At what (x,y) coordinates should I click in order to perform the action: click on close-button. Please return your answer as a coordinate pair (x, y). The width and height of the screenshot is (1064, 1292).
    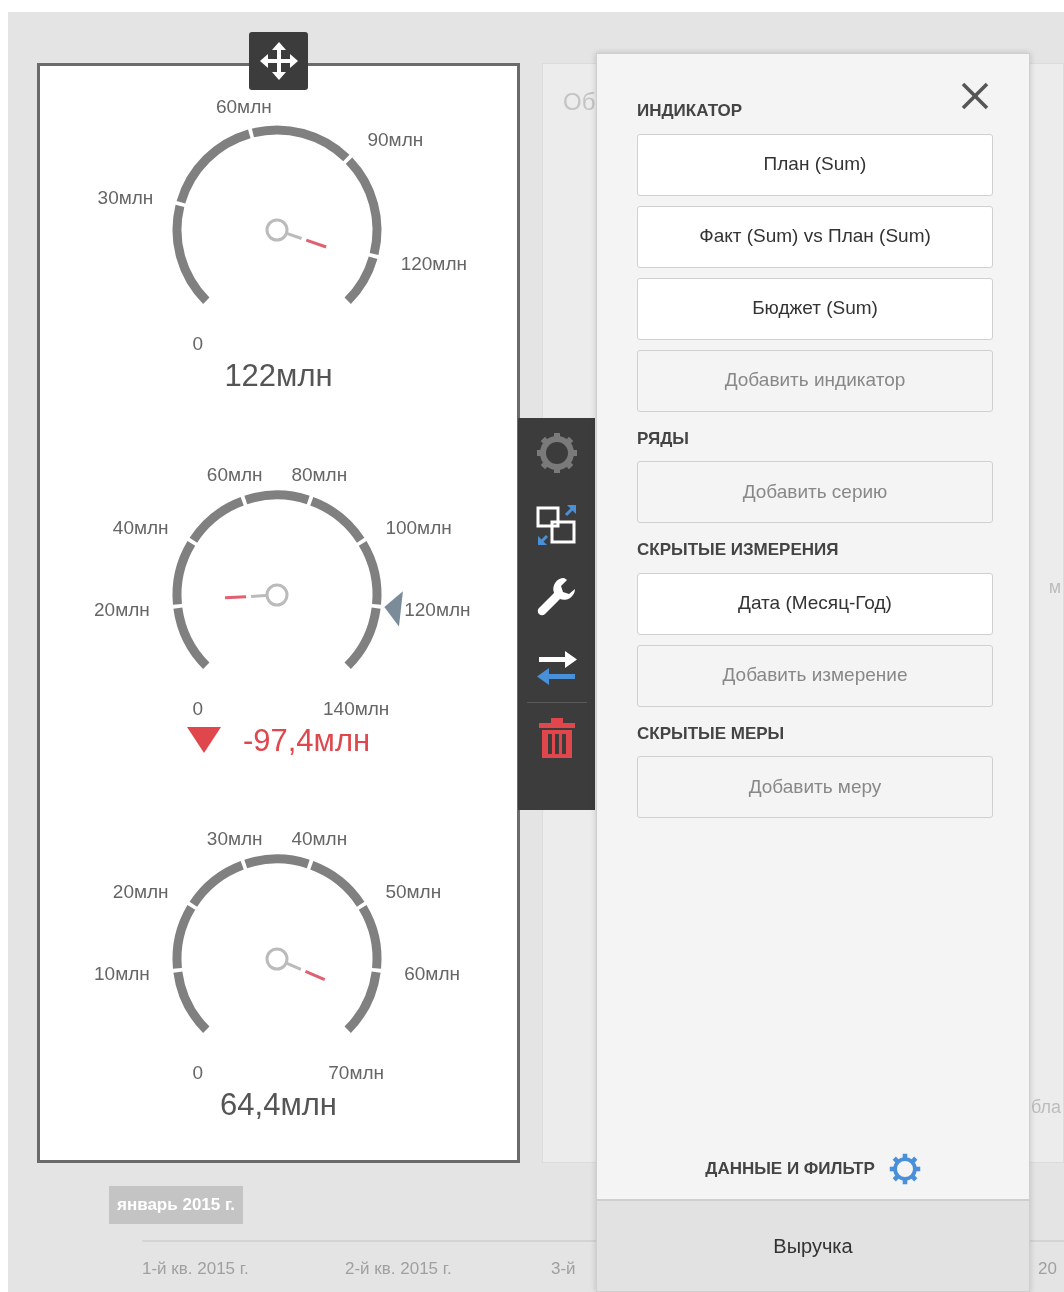
    Looking at the image, I should click on (975, 96).